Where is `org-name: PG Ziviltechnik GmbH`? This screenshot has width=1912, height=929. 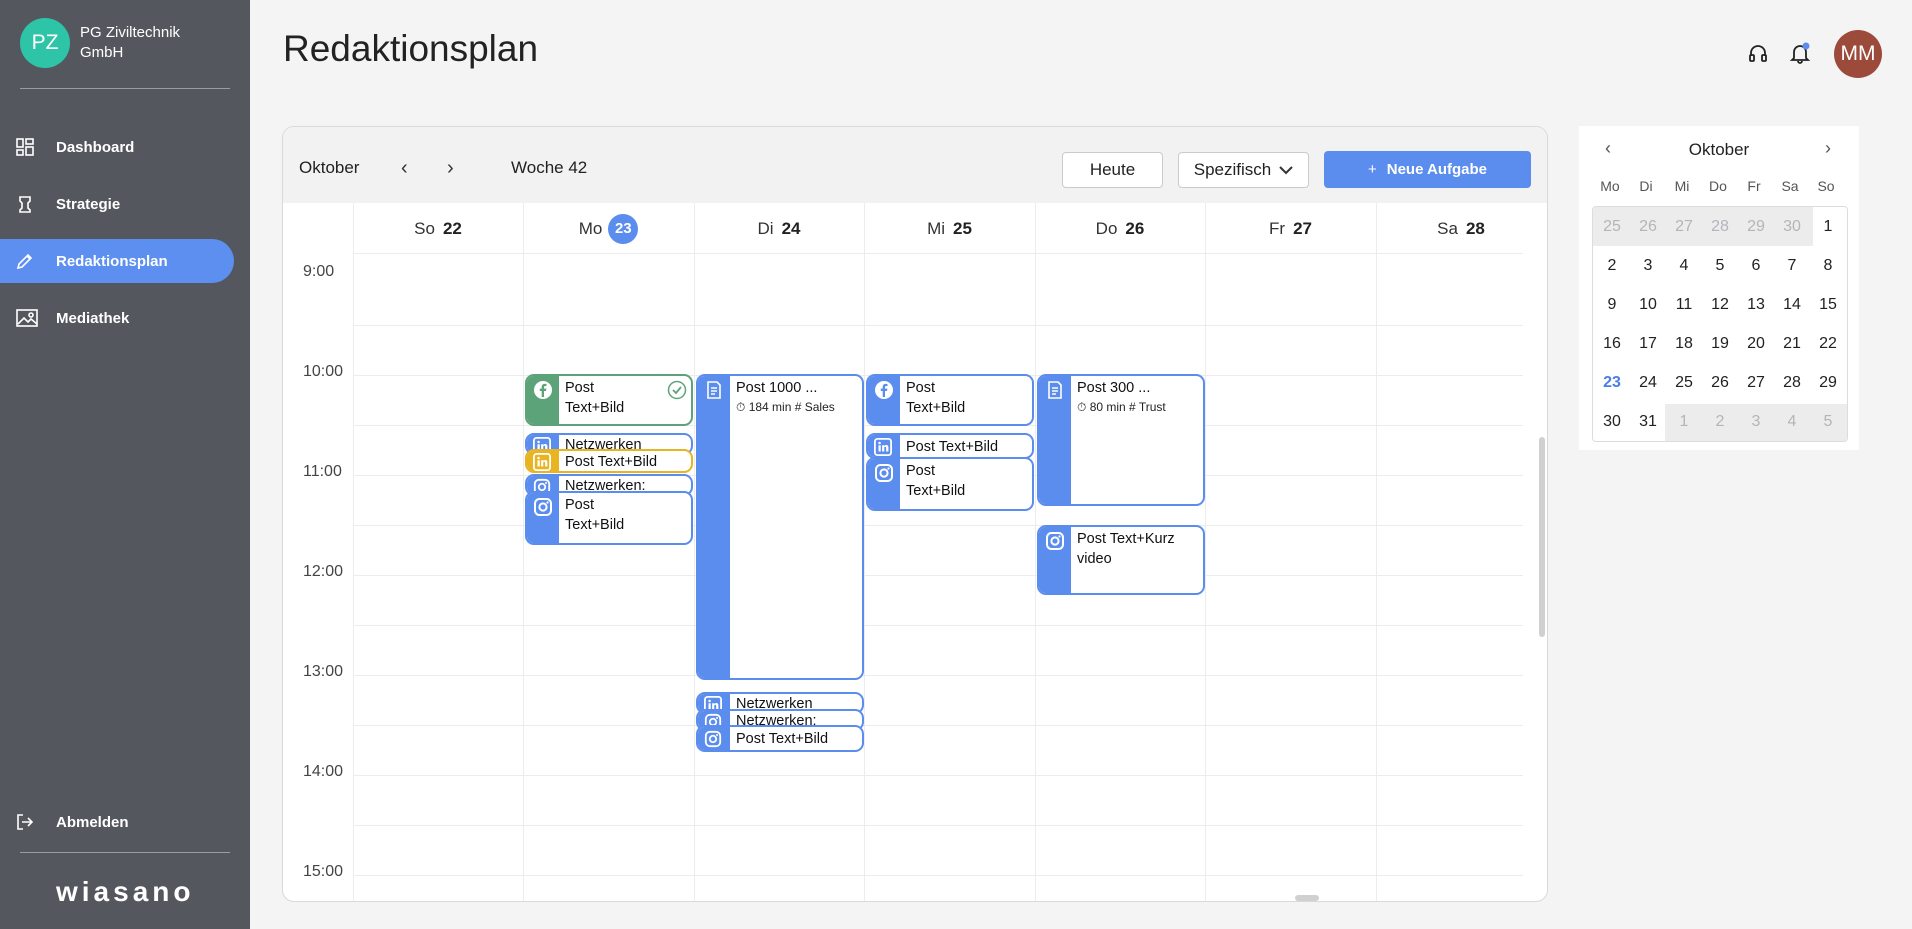
org-name: PG Ziviltechnik GmbH is located at coordinates (130, 42).